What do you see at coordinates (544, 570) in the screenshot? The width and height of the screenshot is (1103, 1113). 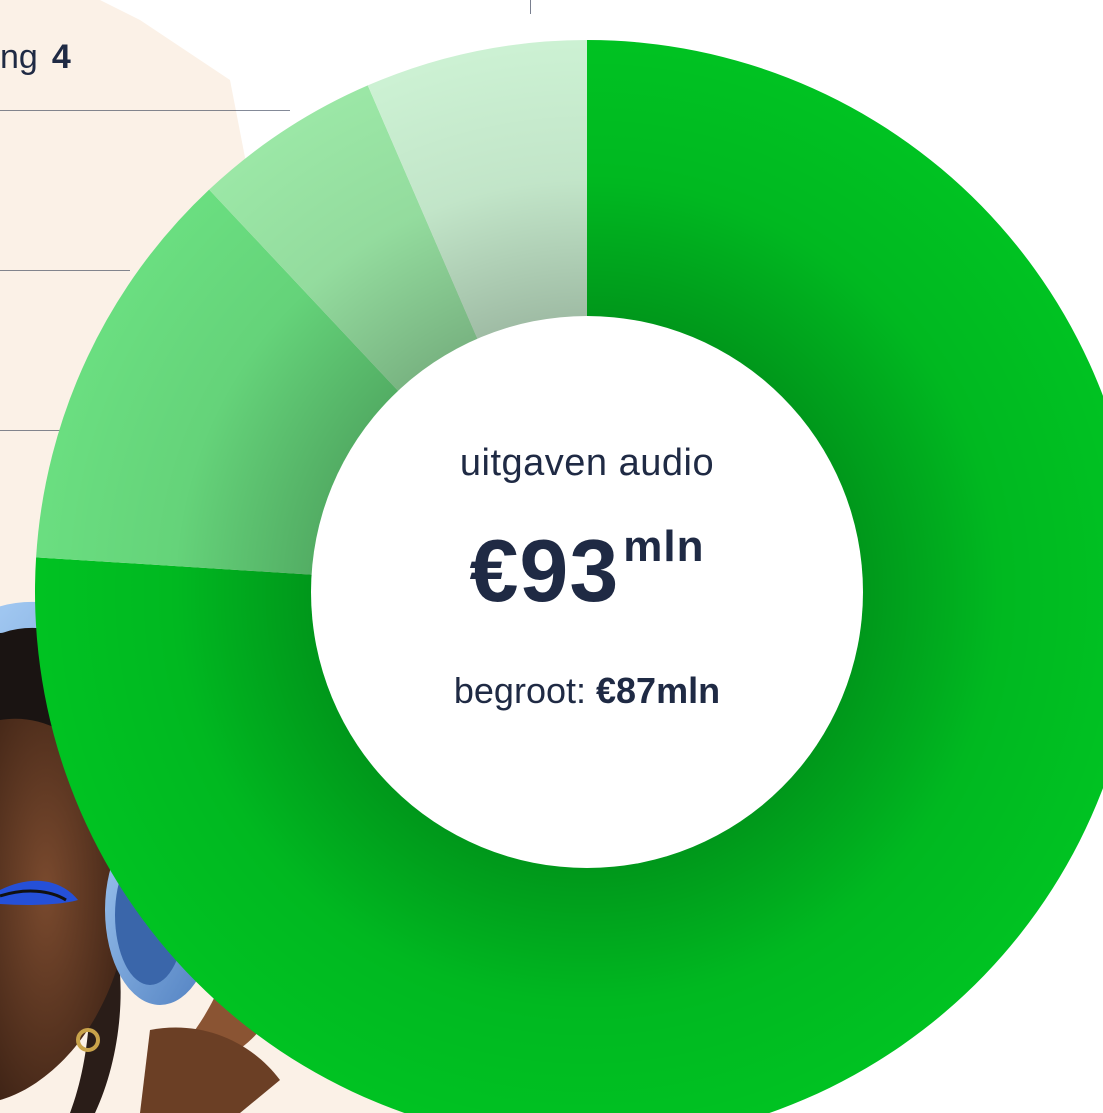 I see `center-value-amount: €93` at bounding box center [544, 570].